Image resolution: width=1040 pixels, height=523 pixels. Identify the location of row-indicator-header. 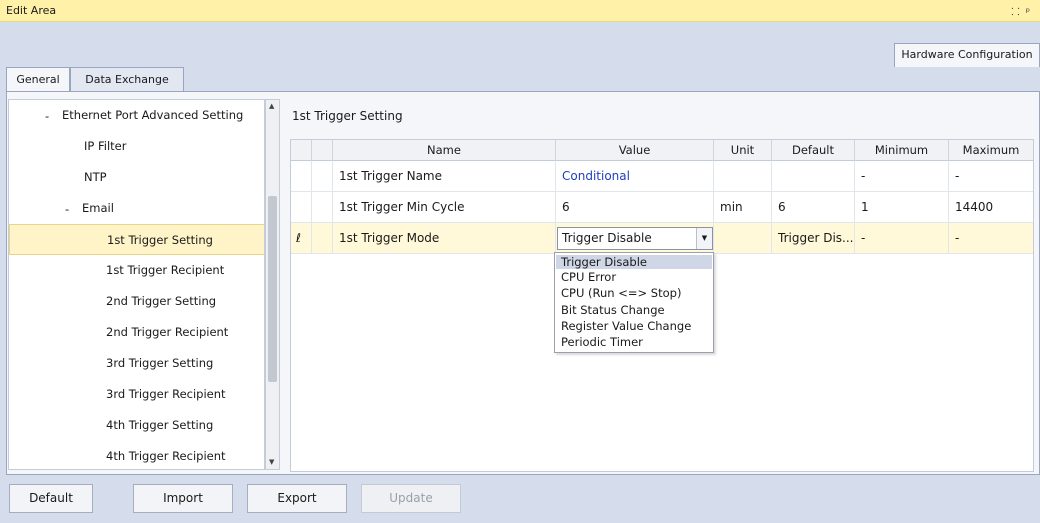
(301, 150).